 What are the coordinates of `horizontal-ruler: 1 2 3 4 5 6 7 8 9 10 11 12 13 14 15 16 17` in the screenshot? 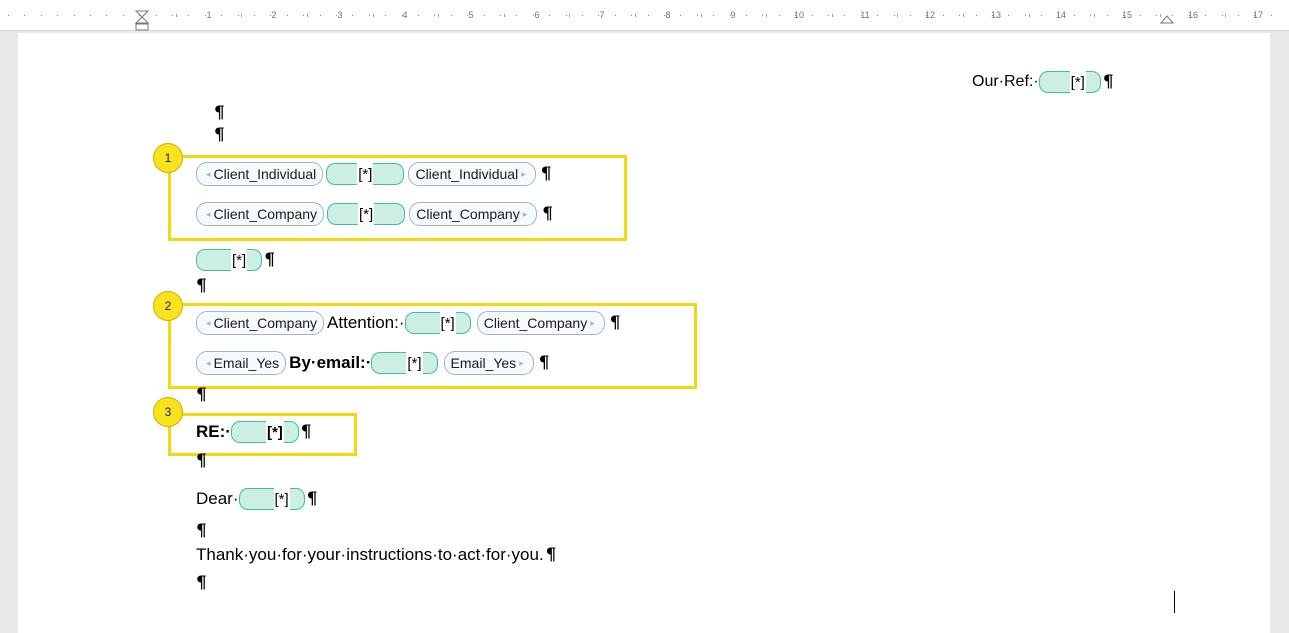 It's located at (644, 15).